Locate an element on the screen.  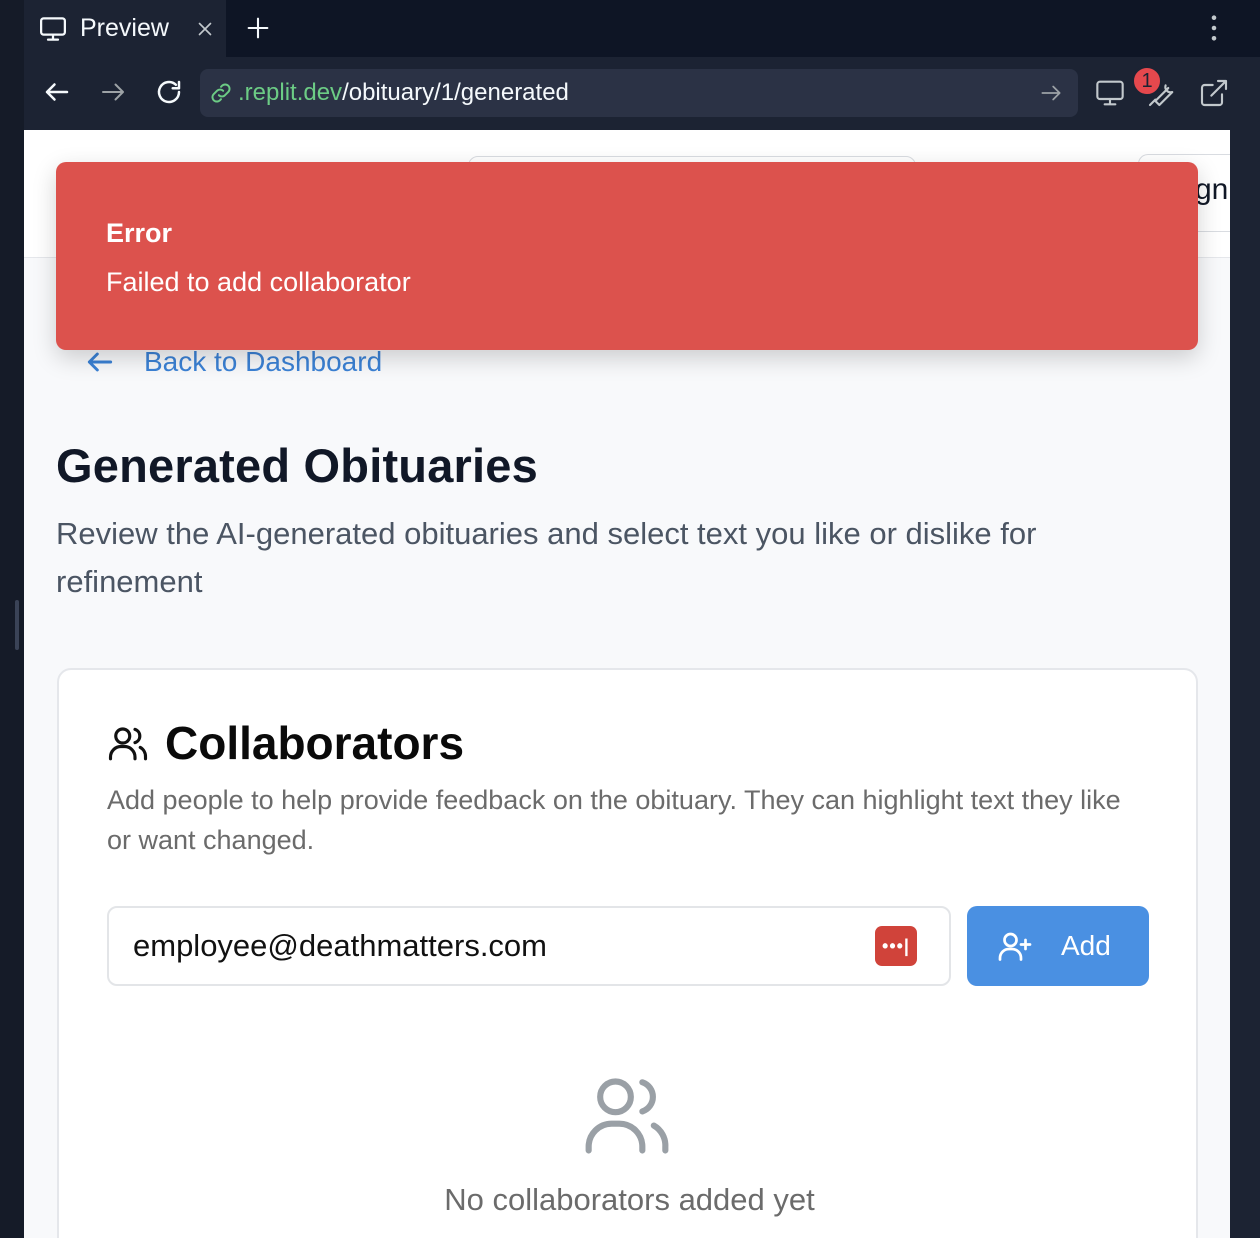
external-link-icon is located at coordinates (1214, 93).